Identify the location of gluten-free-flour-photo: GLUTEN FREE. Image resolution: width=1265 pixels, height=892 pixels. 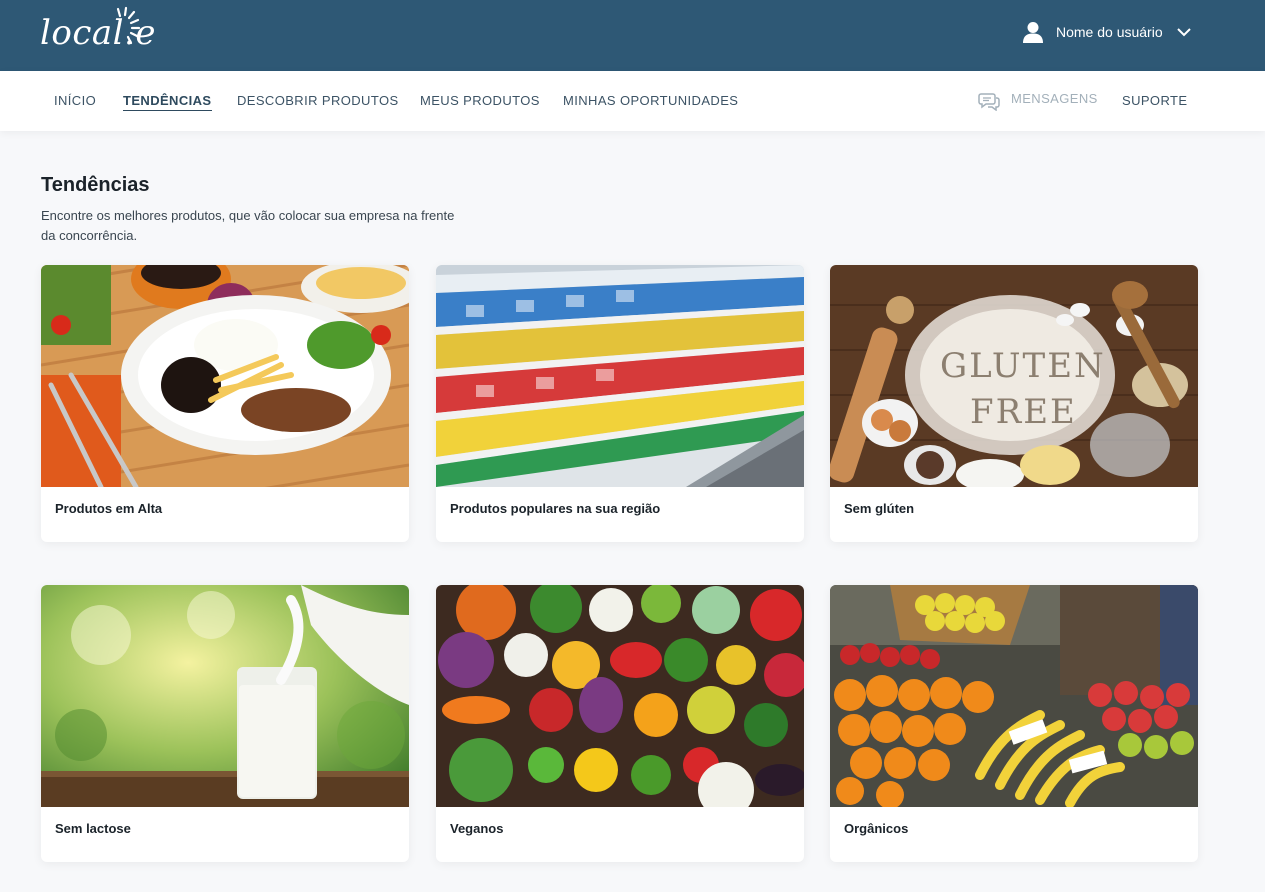
(1014, 376).